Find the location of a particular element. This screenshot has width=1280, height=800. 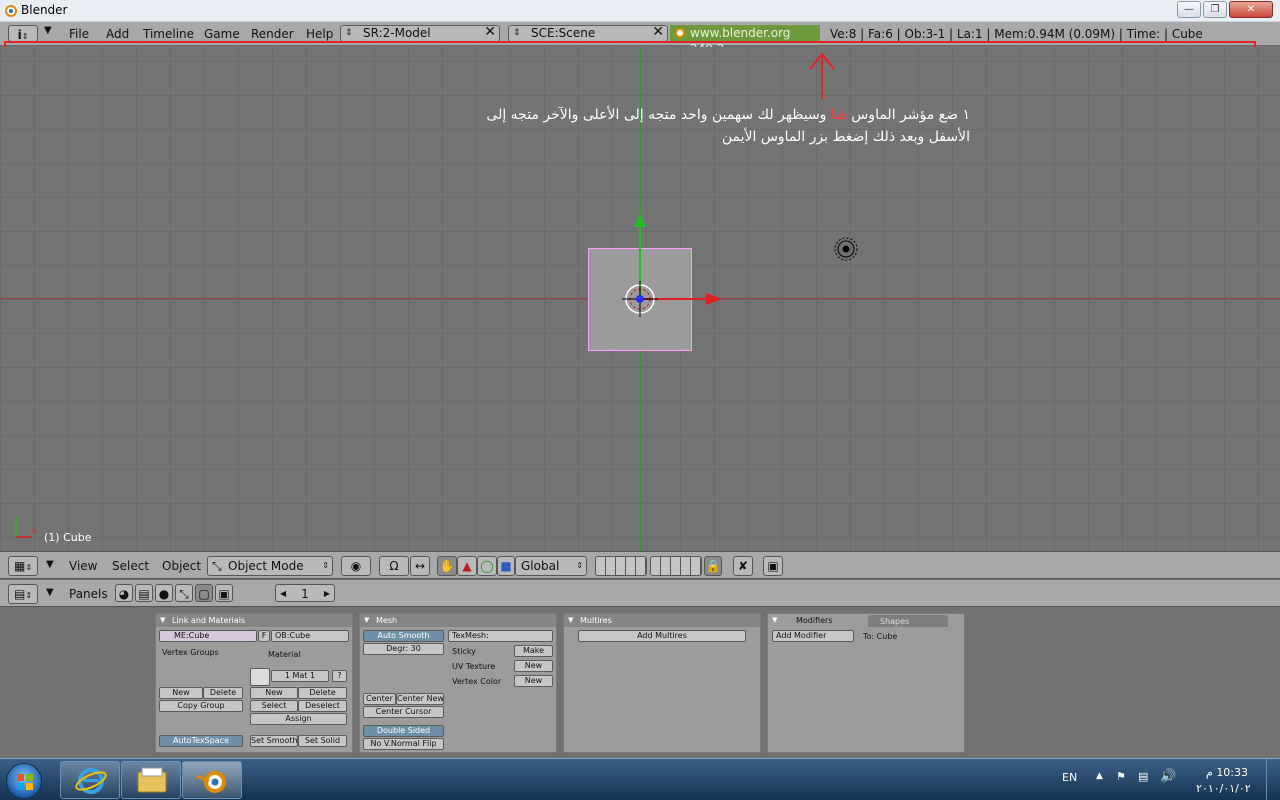

vertex-color-new-button: New is located at coordinates (533, 681).